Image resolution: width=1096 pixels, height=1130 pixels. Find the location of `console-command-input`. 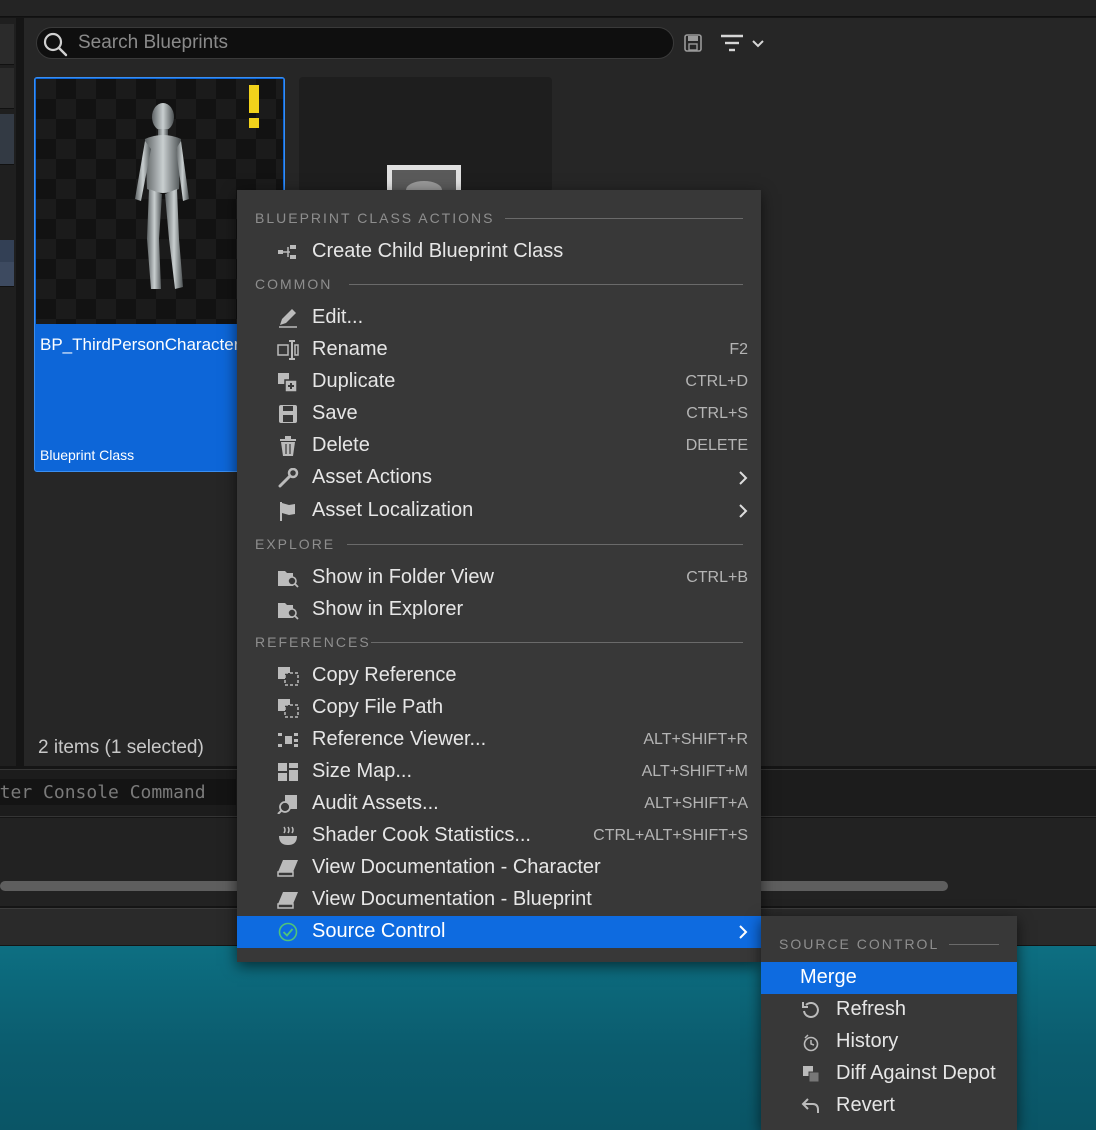

console-command-input is located at coordinates (118, 792).